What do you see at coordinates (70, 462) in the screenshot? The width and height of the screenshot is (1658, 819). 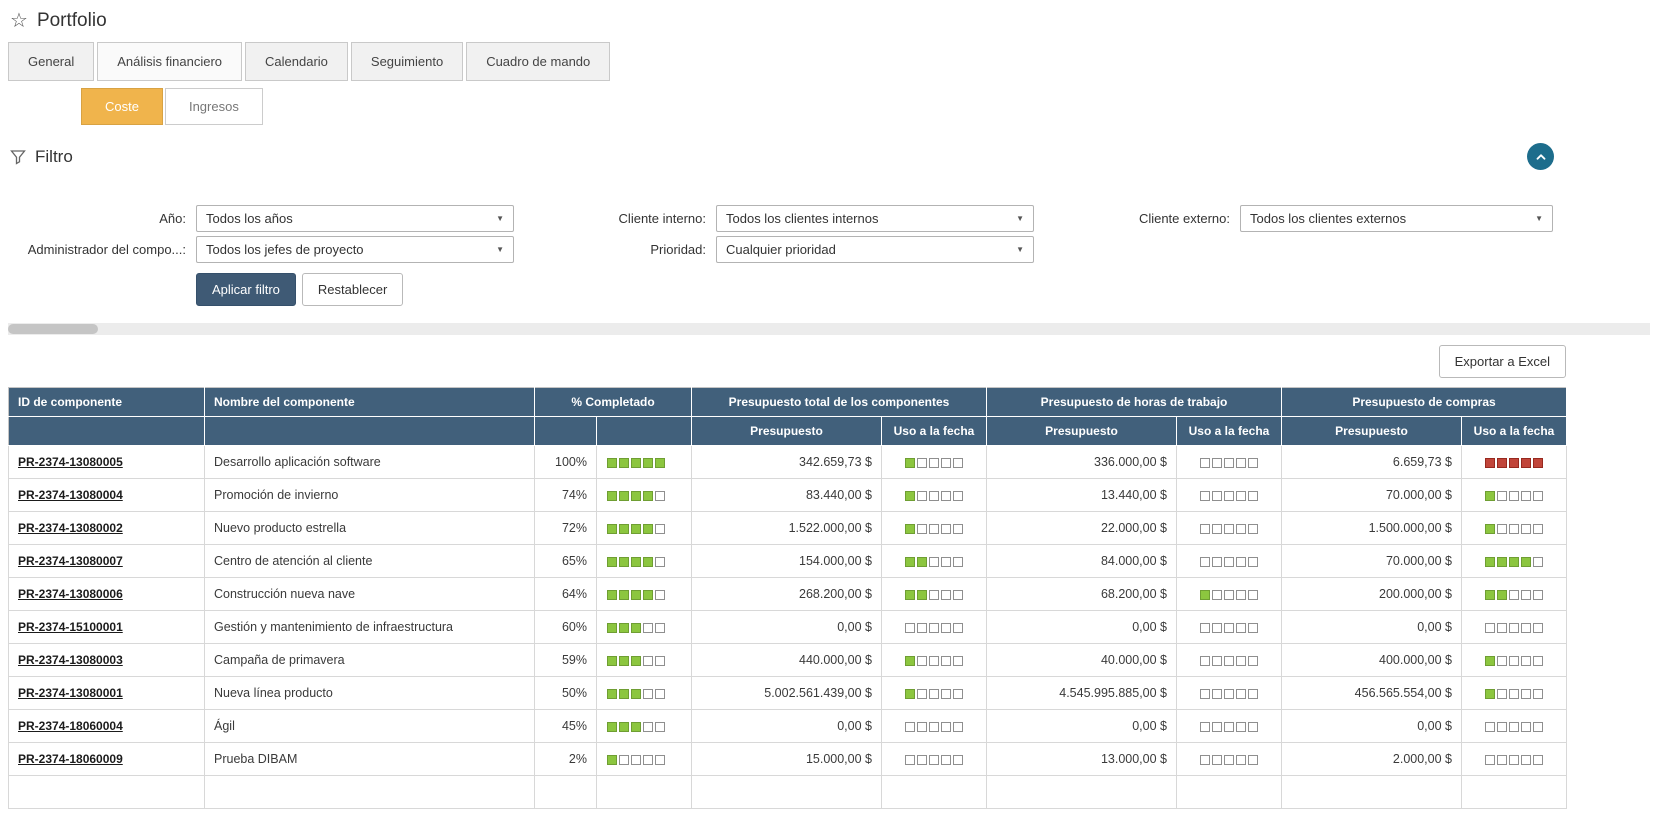 I see `component-id-link: PR-2374-13080005` at bounding box center [70, 462].